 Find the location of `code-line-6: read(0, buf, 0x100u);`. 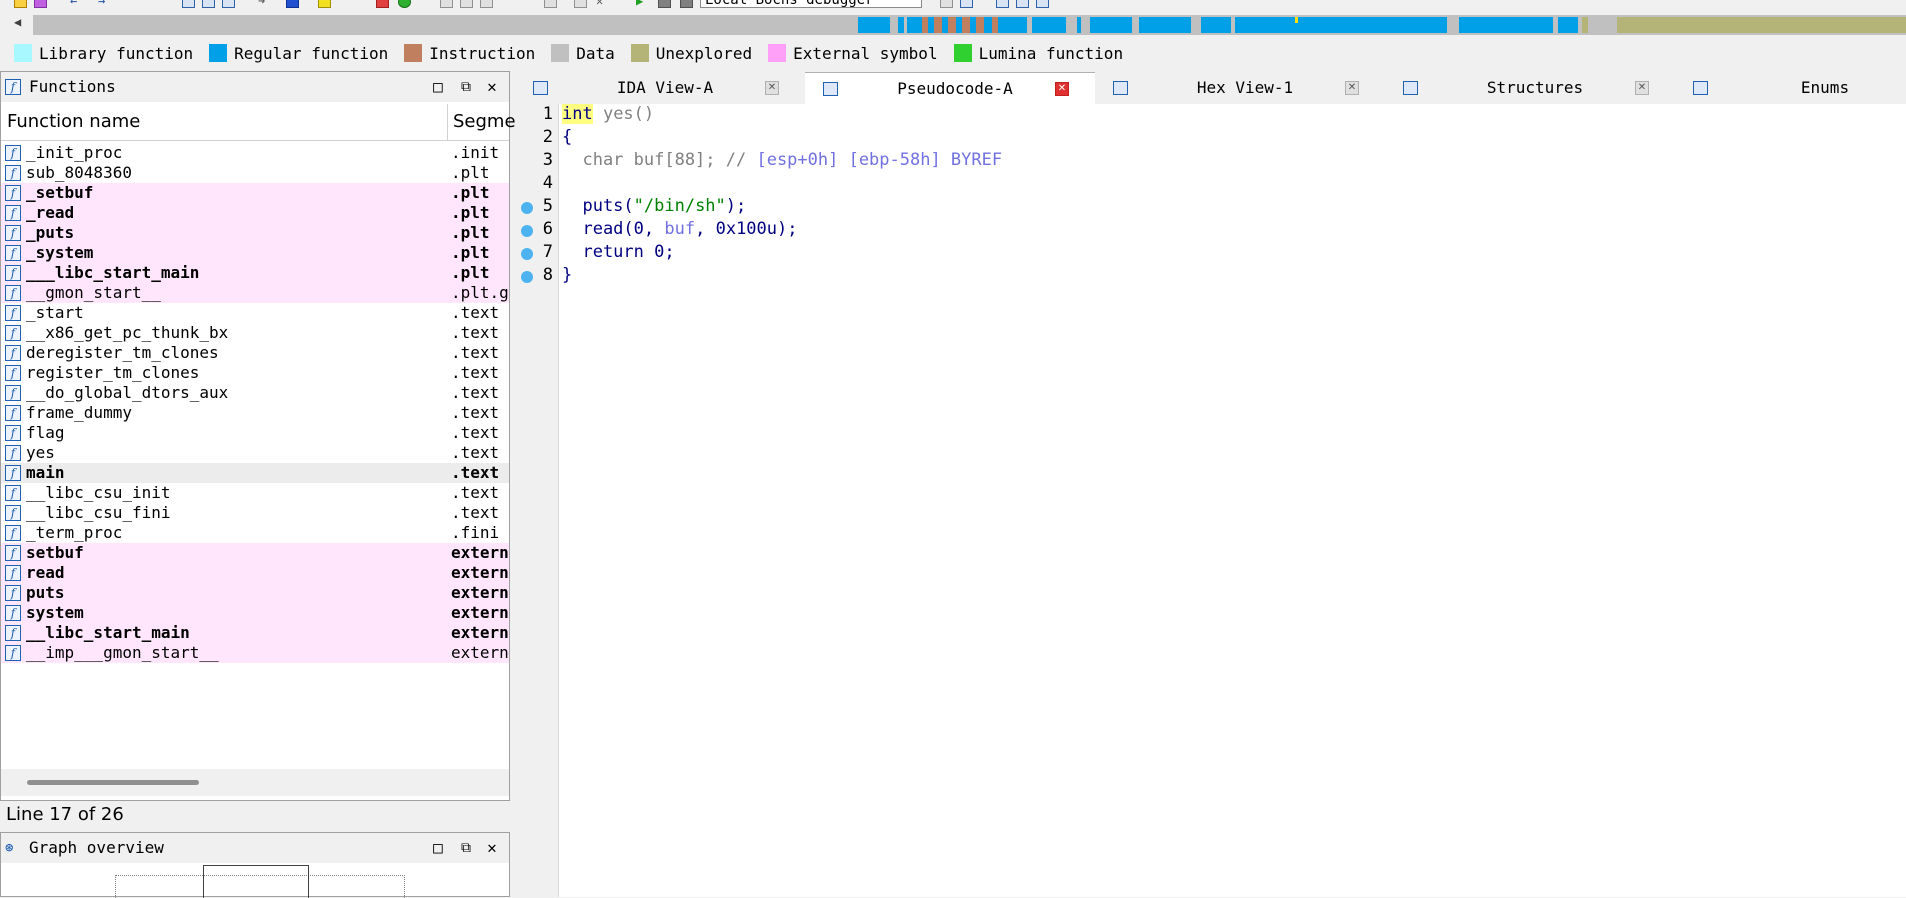

code-line-6: read(0, buf, 0x100u); is located at coordinates (679, 229).